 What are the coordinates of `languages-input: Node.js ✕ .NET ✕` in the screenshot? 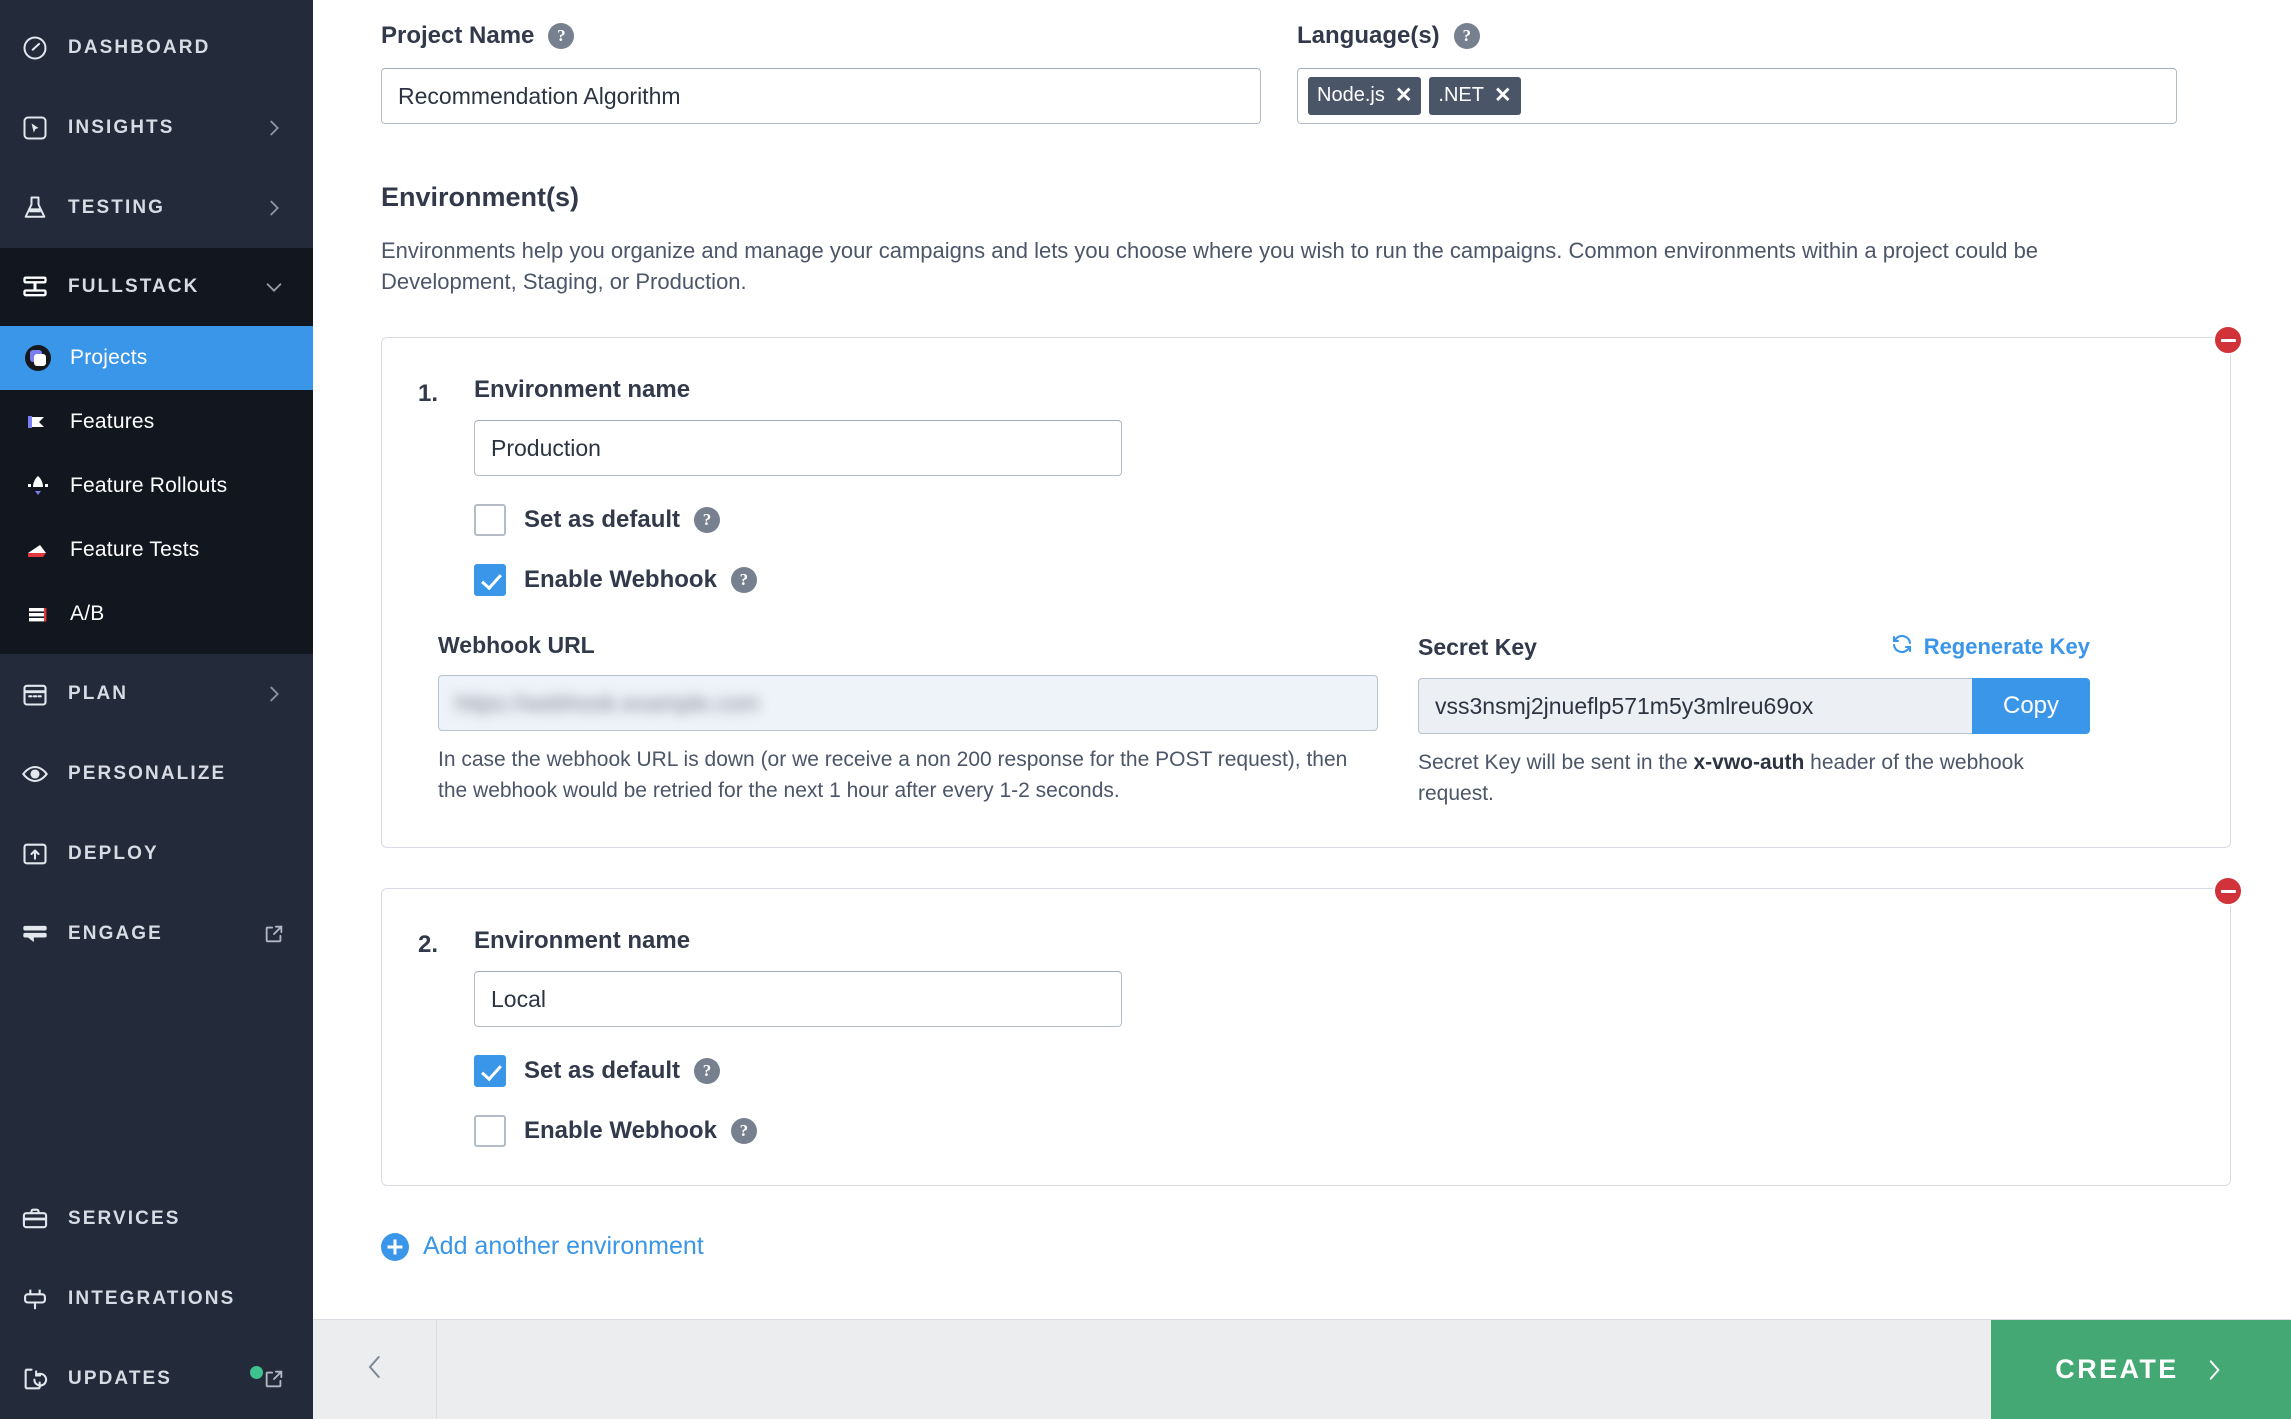 It's located at (1737, 96).